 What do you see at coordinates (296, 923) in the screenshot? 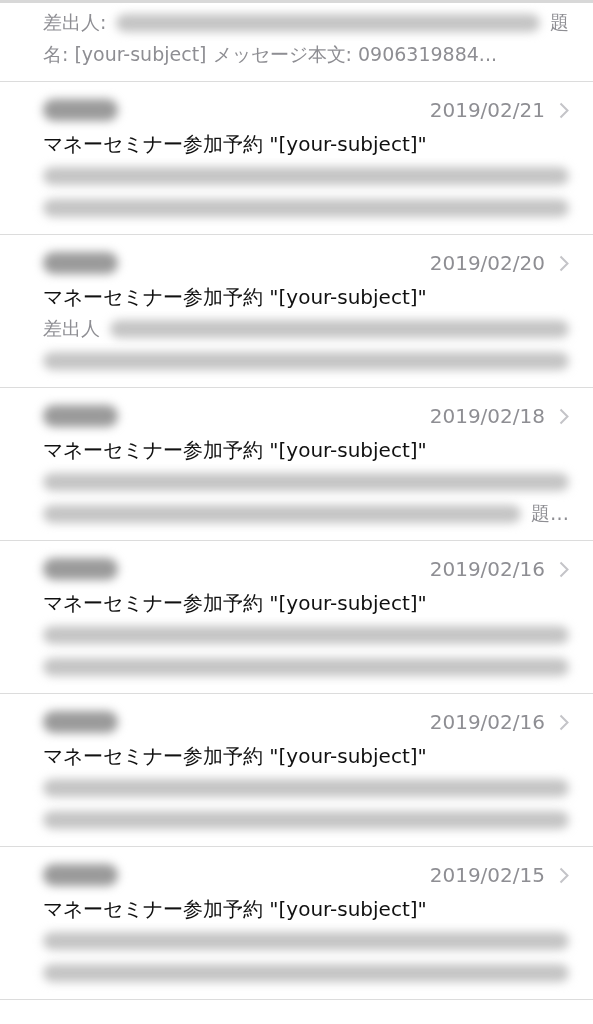
I see `message-row: 2019/02/15 マネーセミナー参加予約 "[your-subject]"` at bounding box center [296, 923].